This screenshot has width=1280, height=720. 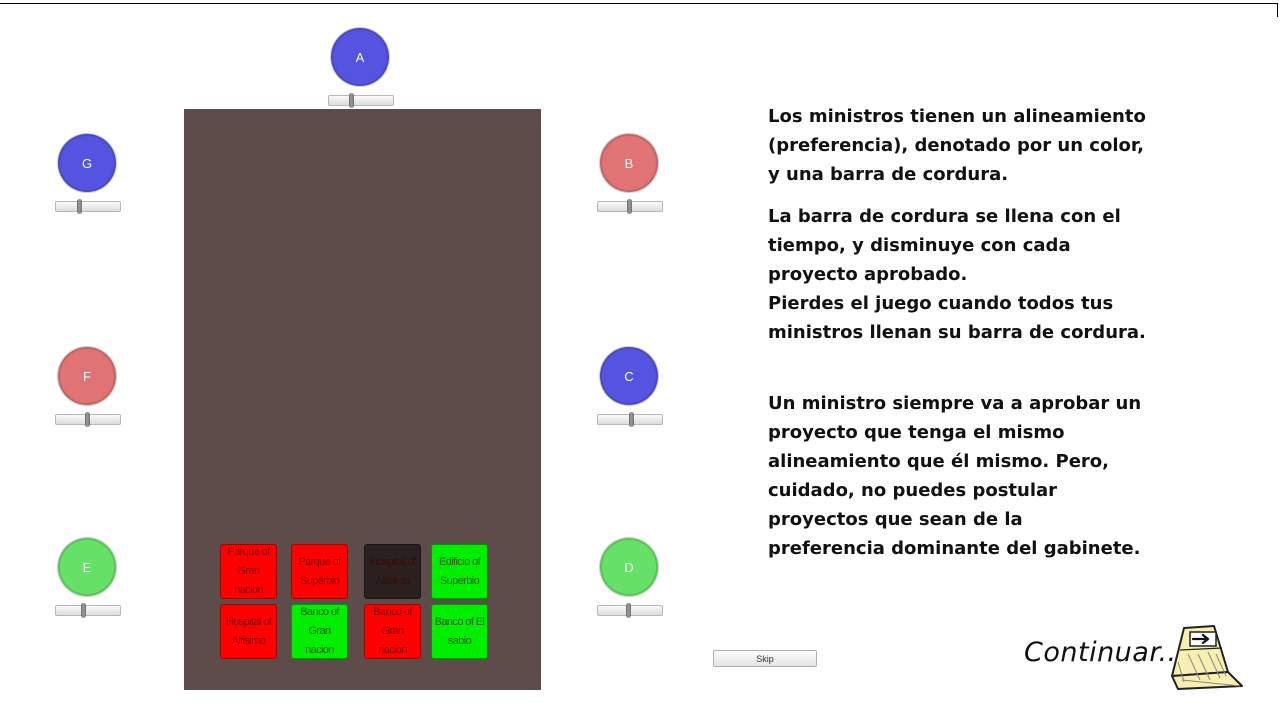 I want to click on arrow-right-icon, so click(x=1208, y=656).